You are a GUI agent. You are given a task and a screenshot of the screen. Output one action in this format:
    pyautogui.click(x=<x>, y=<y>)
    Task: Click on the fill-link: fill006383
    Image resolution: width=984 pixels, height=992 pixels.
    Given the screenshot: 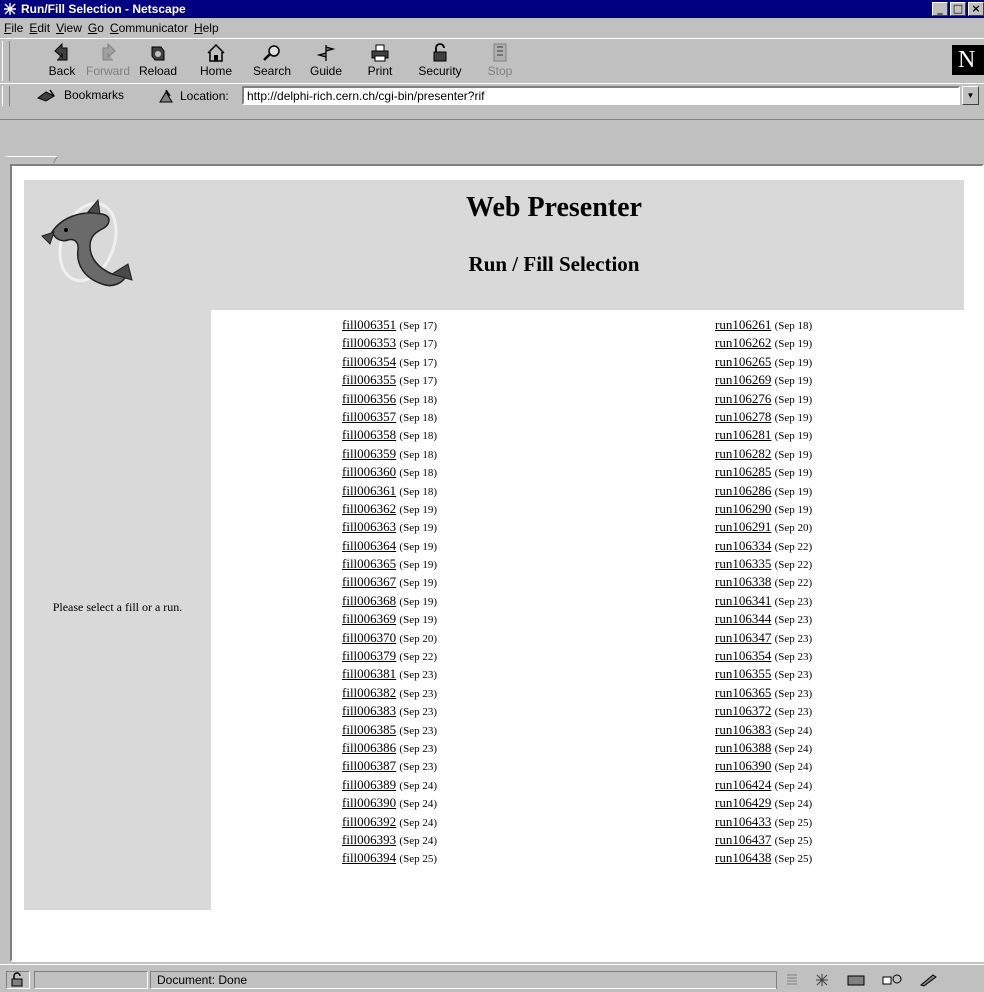 What is the action you would take?
    pyautogui.click(x=369, y=710)
    